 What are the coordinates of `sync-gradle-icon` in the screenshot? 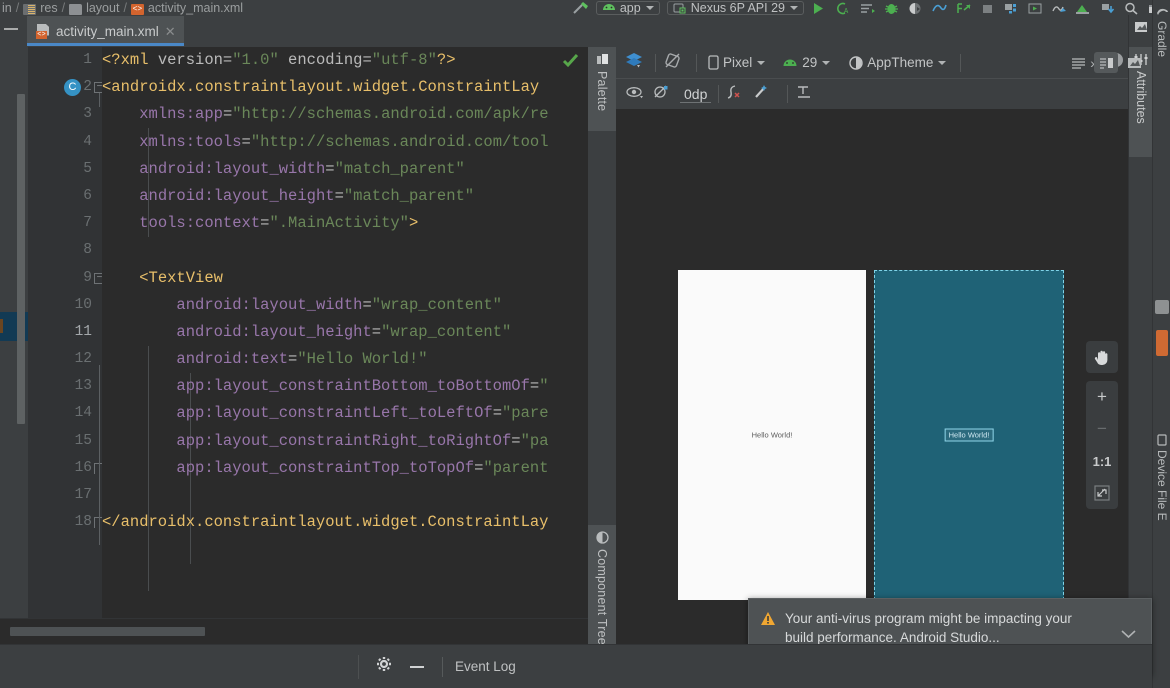 It's located at (1059, 8).